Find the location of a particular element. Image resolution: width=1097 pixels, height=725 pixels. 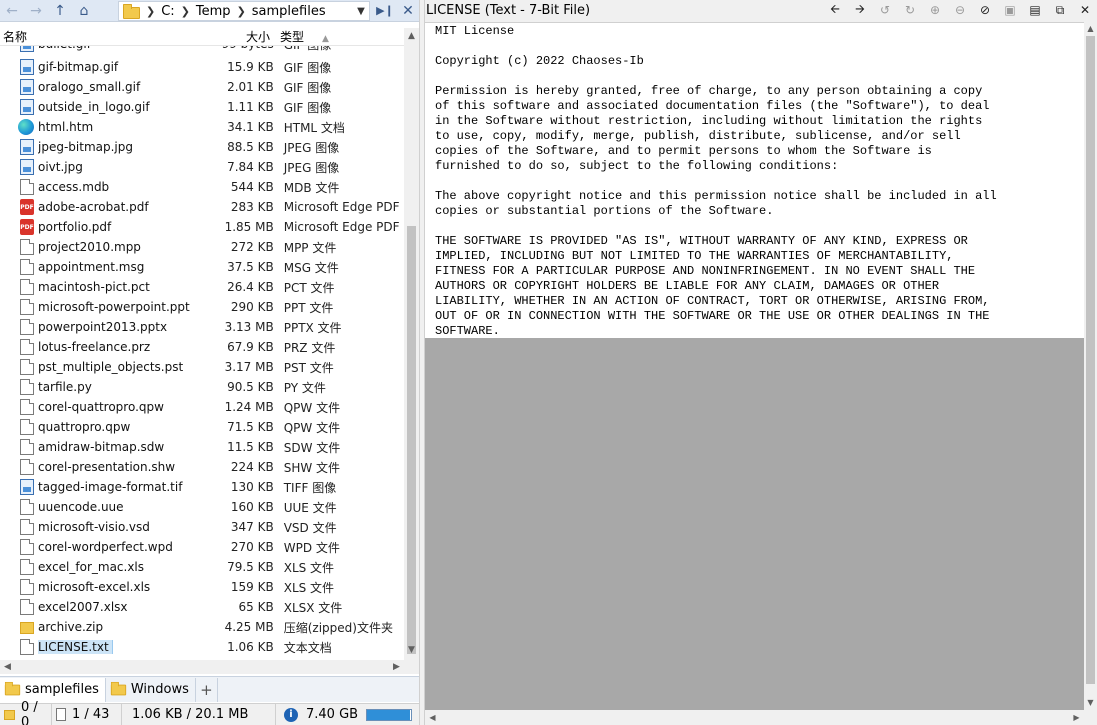

vertical-scrollbar: ▲ ▼ is located at coordinates (411, 351).